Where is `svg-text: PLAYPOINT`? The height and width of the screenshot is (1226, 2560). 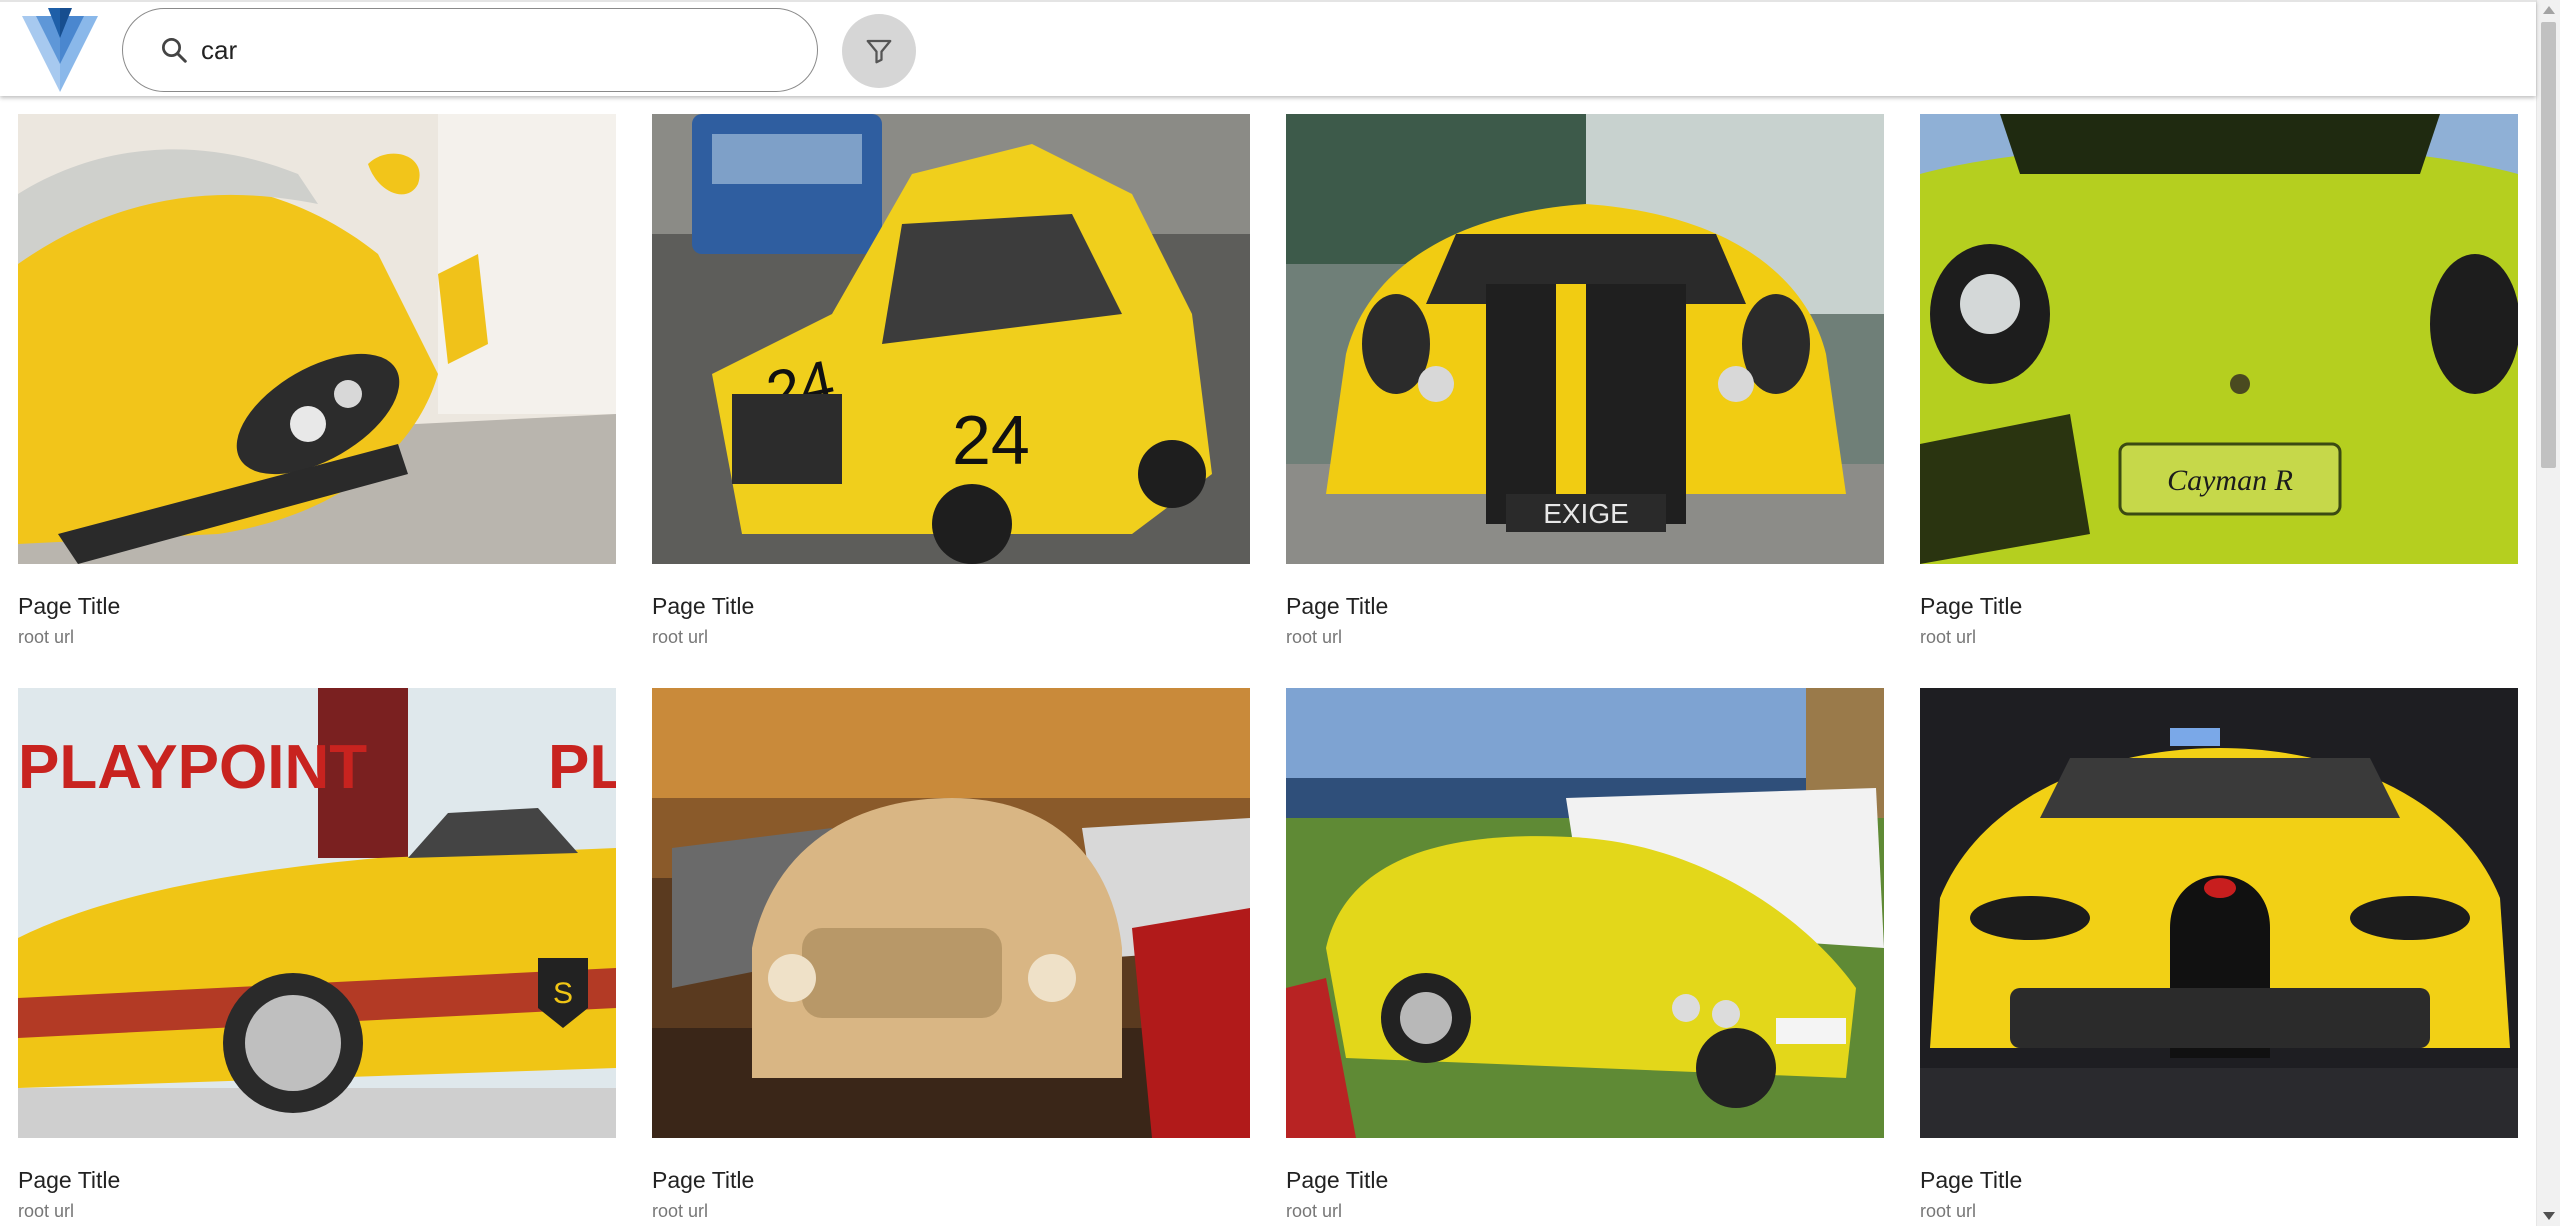 svg-text: PLAYPOINT is located at coordinates (192, 767).